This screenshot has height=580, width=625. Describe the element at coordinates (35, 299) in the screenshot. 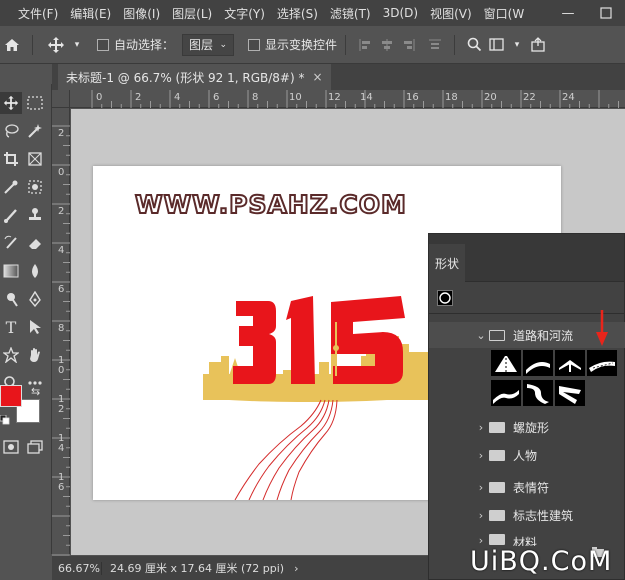

I see `pen-tool-icon` at that location.